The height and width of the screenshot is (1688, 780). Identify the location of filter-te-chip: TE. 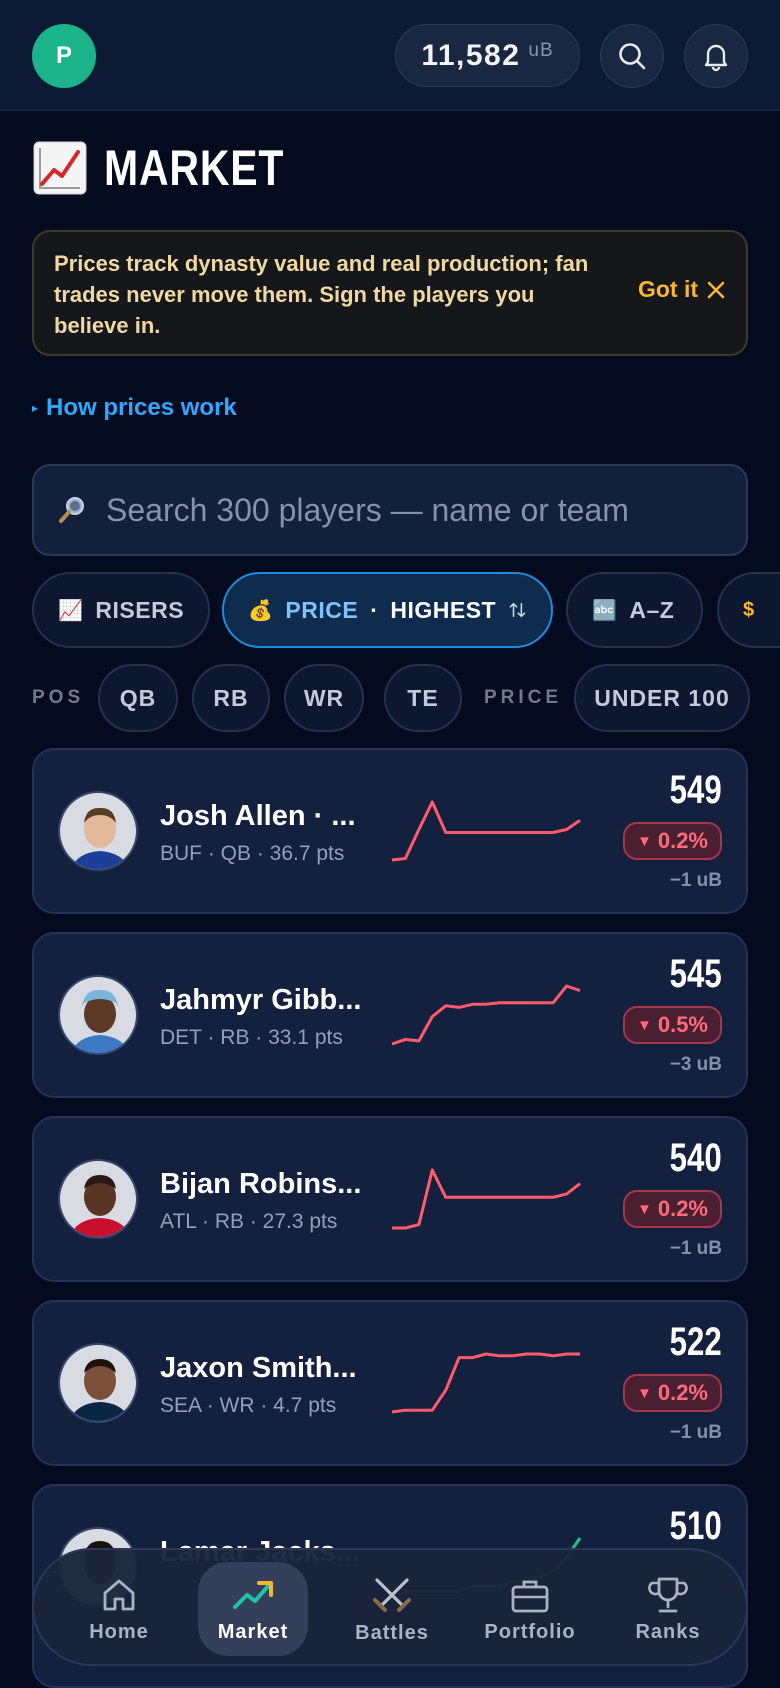
(423, 698).